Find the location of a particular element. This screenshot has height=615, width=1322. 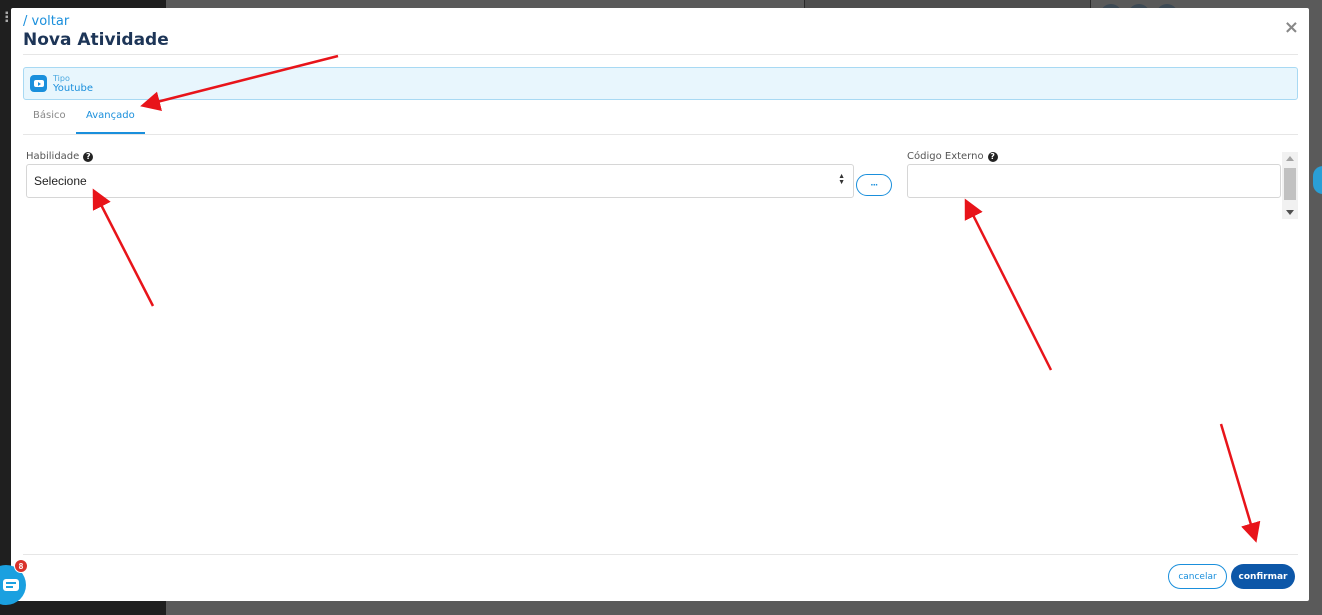

background-side-tab is located at coordinates (1317, 180).